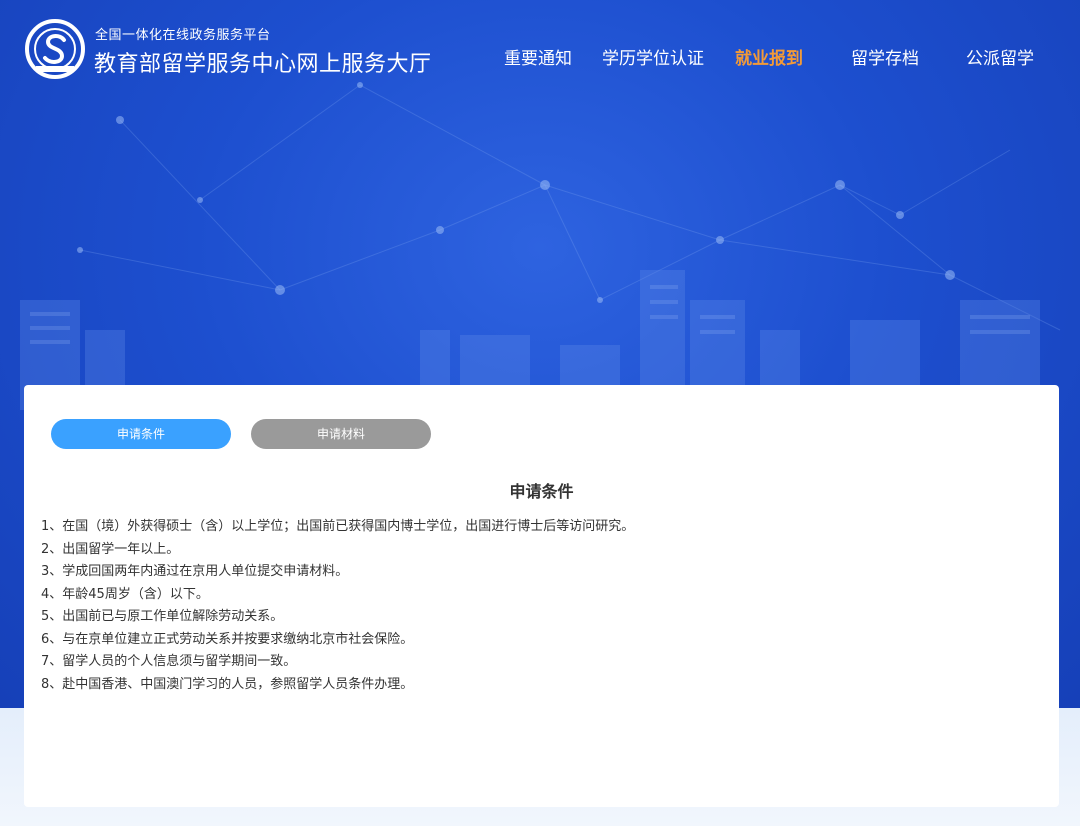 The height and width of the screenshot is (826, 1080). What do you see at coordinates (341, 434) in the screenshot?
I see `tab-application-materials: 申请材料` at bounding box center [341, 434].